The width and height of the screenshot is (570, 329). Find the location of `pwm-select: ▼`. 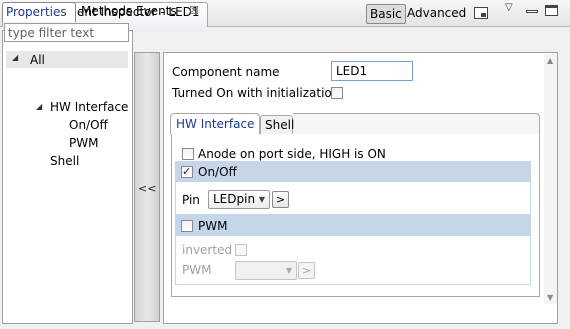

pwm-select: ▼ is located at coordinates (266, 270).